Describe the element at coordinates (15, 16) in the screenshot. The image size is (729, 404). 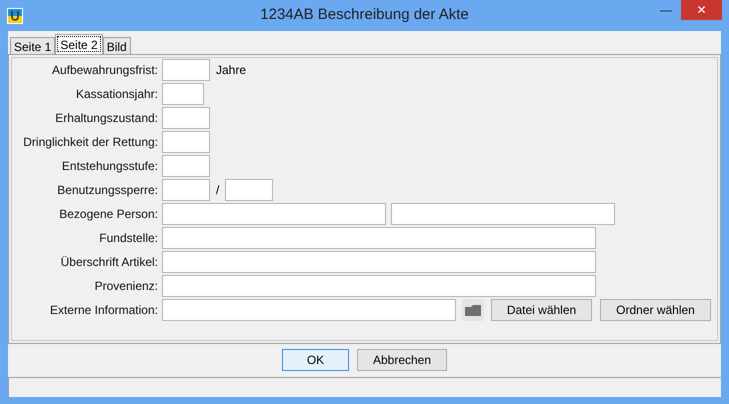
I see `app-logo-icon` at that location.